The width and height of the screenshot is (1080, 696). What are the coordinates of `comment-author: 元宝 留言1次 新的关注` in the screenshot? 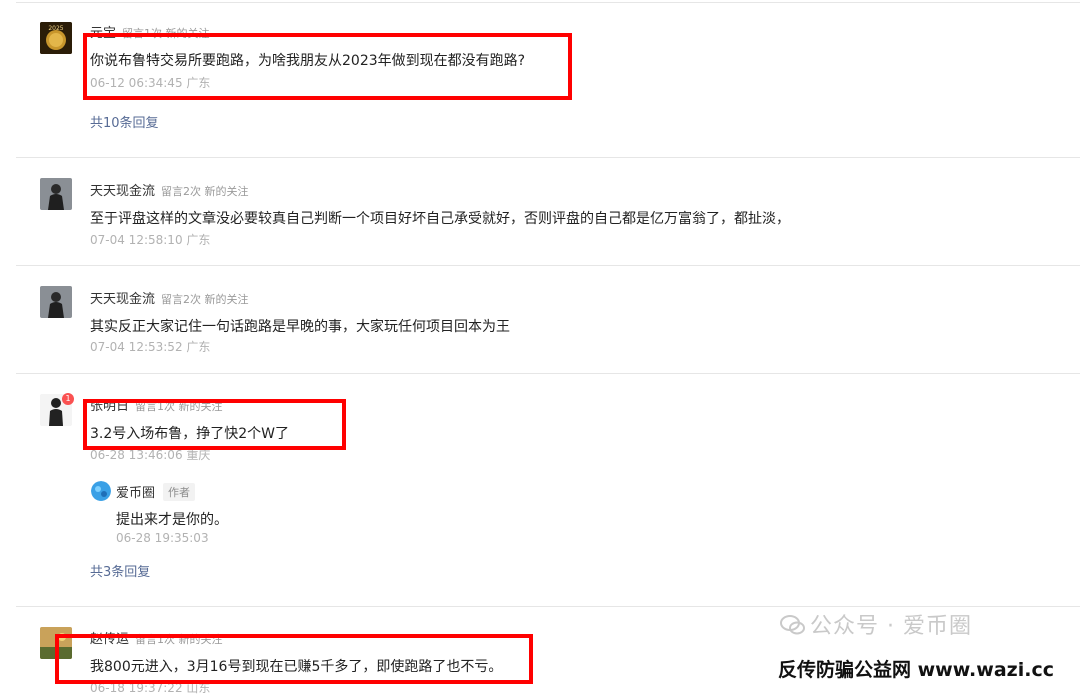 It's located at (150, 31).